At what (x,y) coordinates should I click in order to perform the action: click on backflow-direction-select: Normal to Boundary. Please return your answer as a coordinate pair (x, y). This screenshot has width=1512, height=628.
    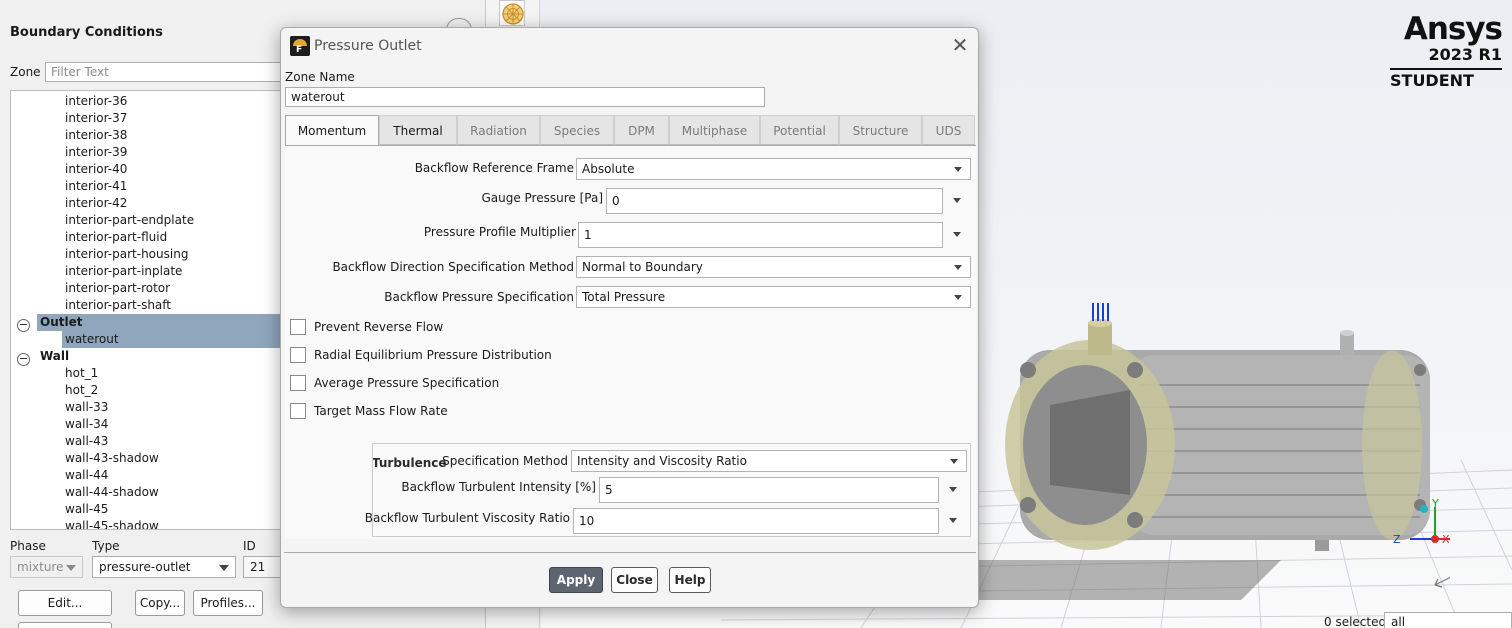
    Looking at the image, I should click on (773, 267).